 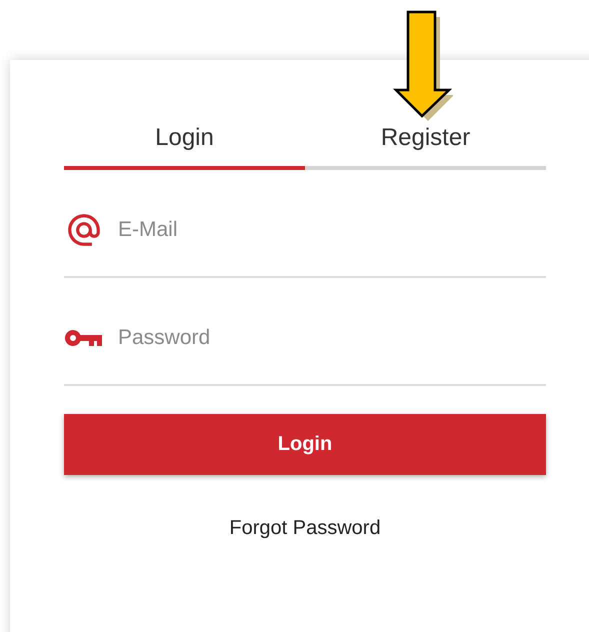 What do you see at coordinates (305, 444) in the screenshot?
I see `login-button: Login` at bounding box center [305, 444].